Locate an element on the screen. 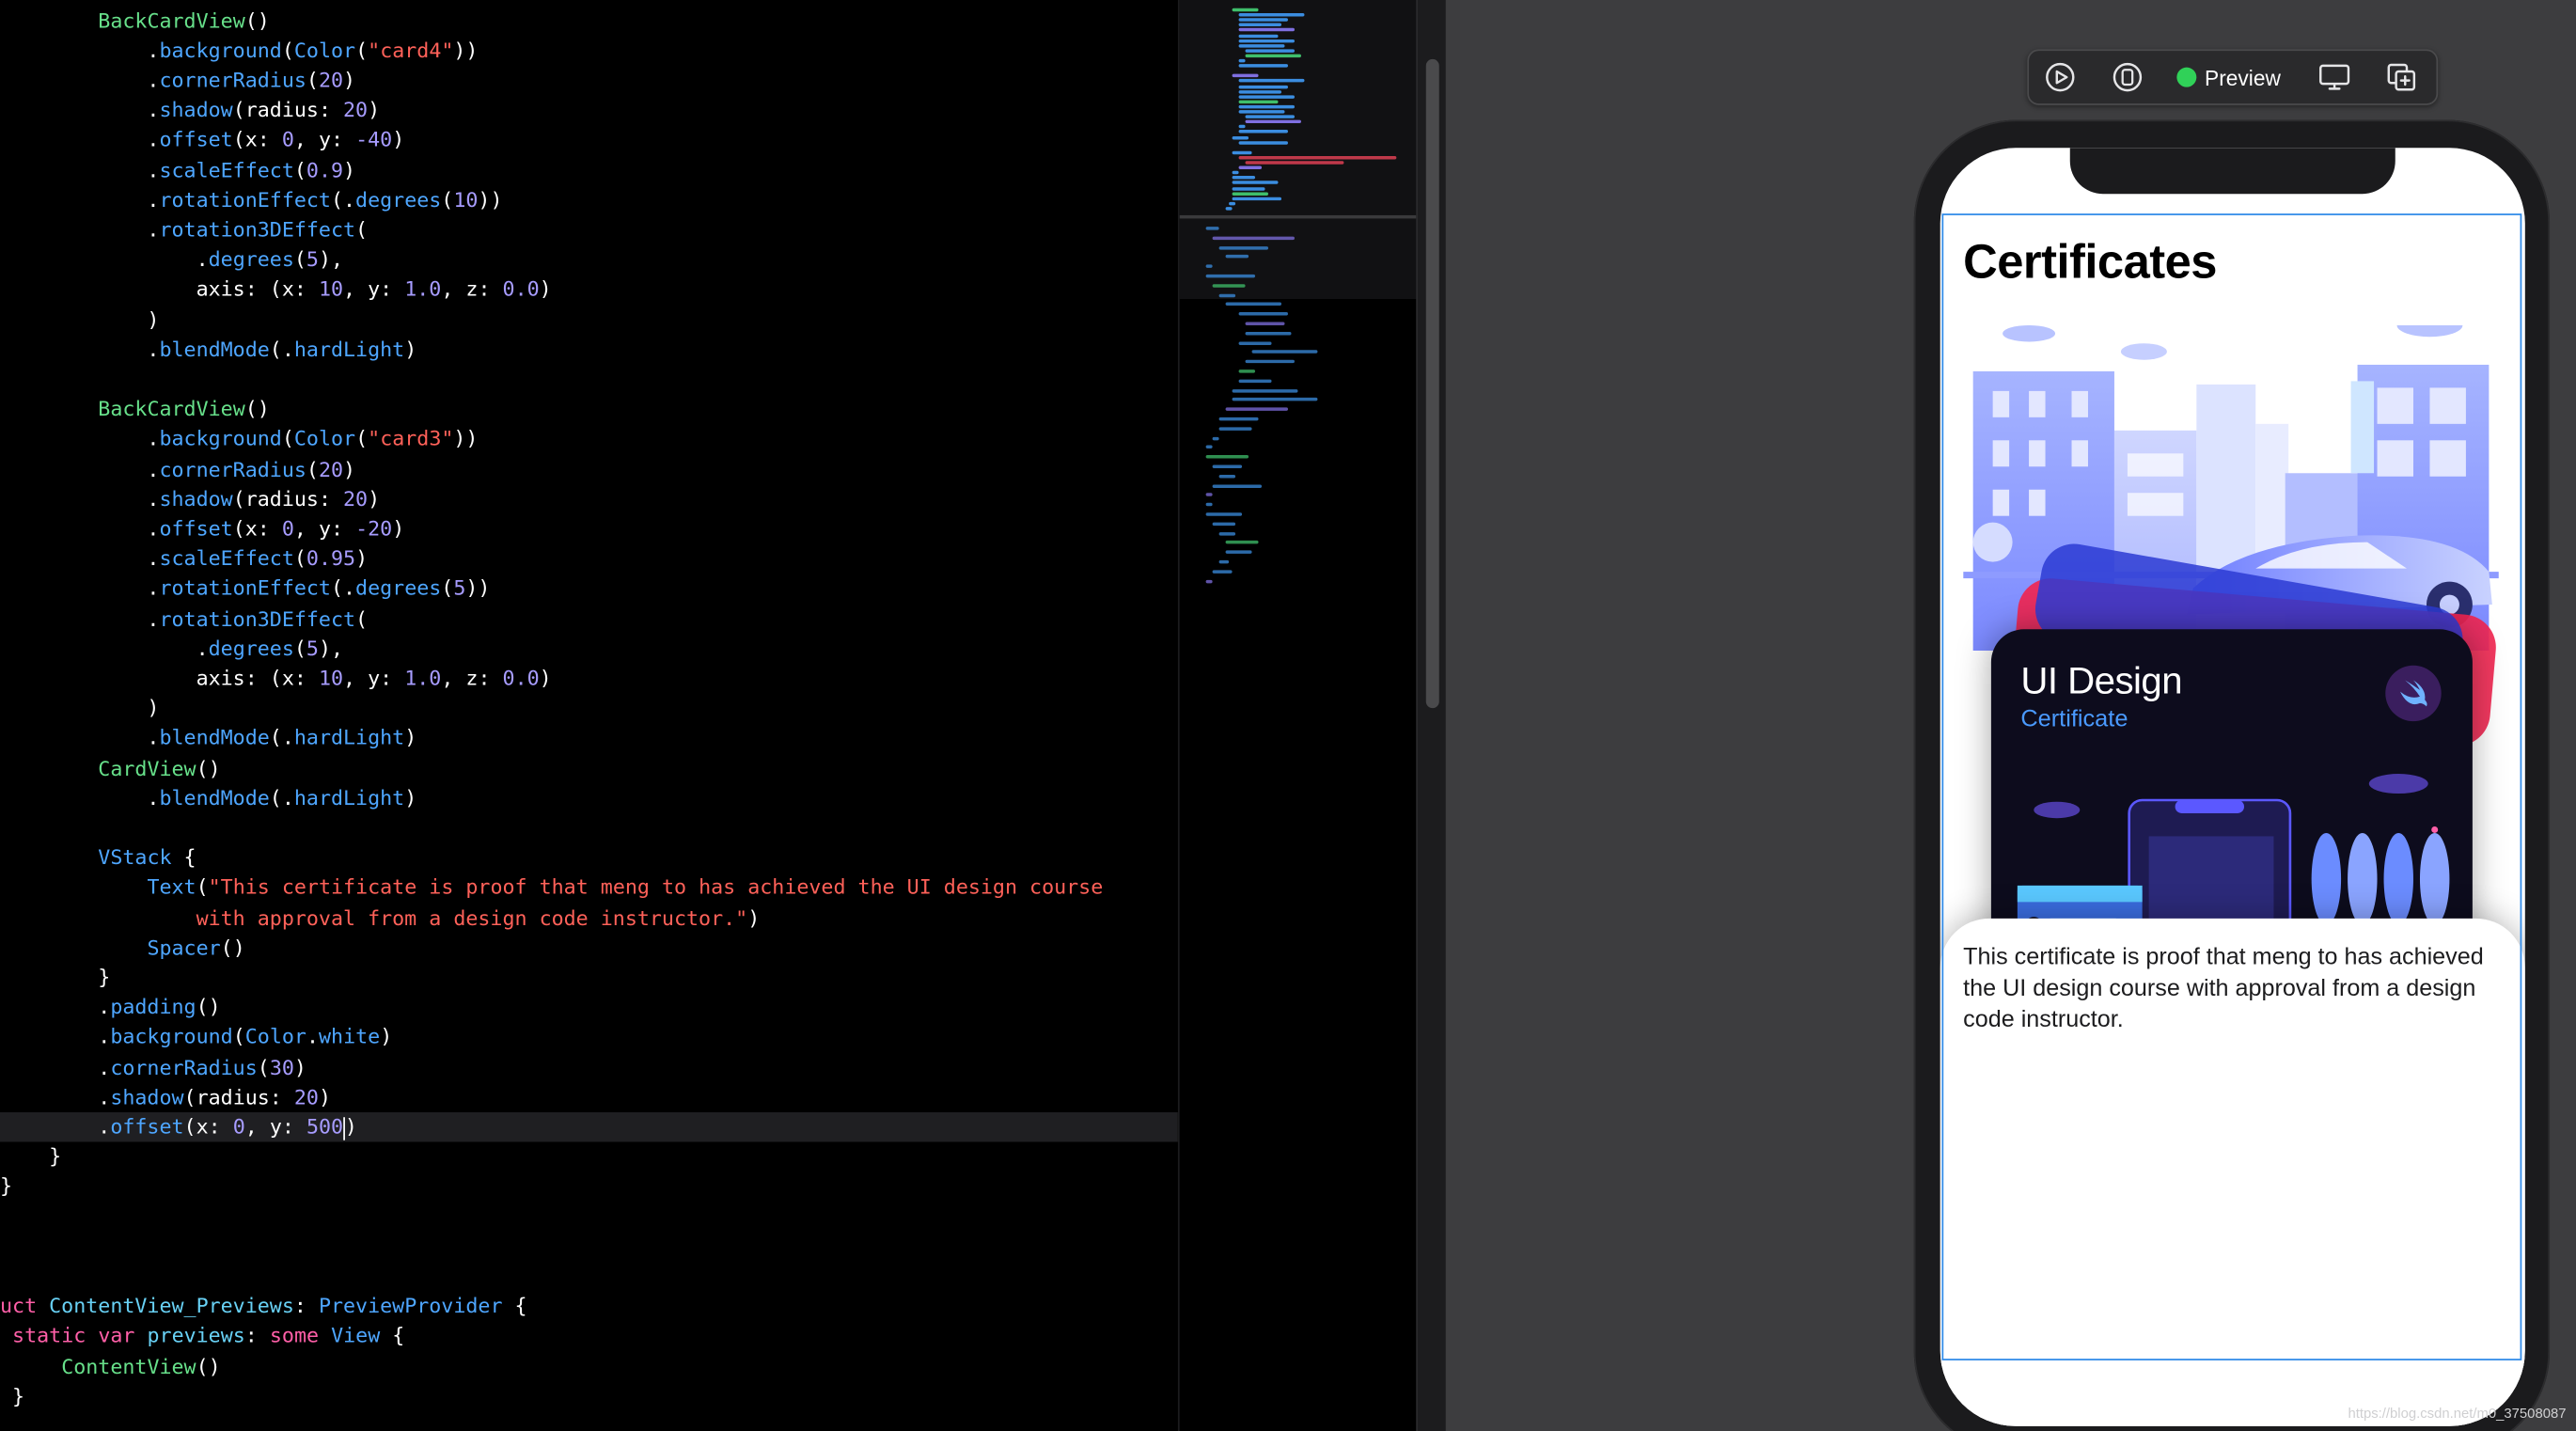 The width and height of the screenshot is (2576, 1431). code-line: .offset(x: 0, y: -20) is located at coordinates (589, 529).